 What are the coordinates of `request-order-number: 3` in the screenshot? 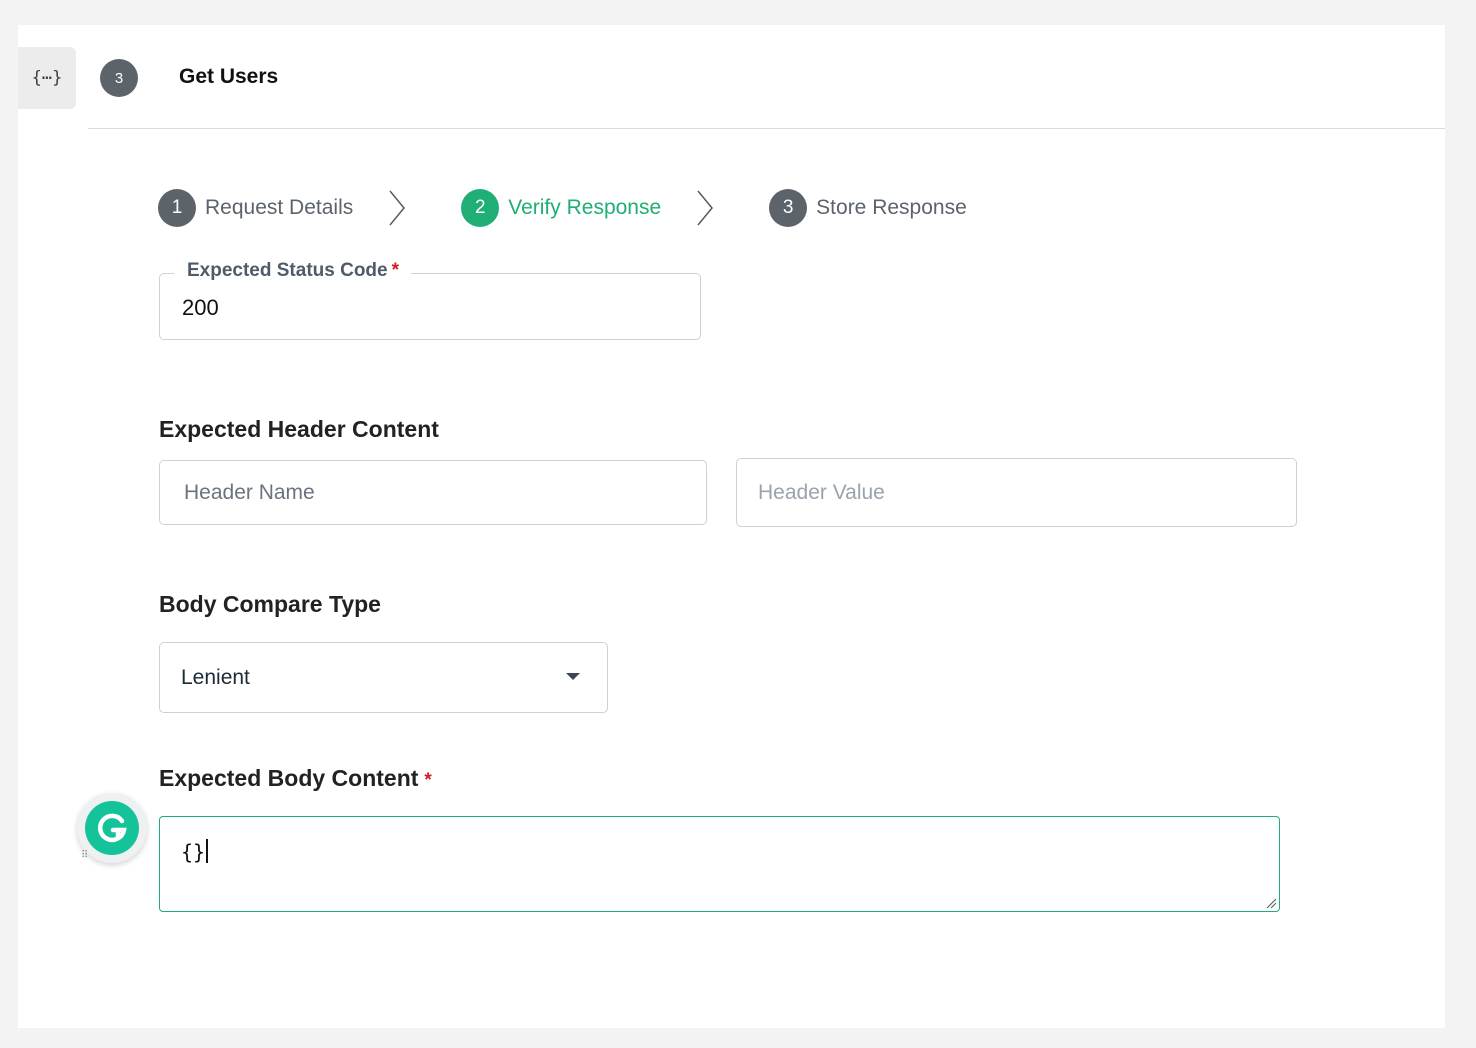 It's located at (119, 78).